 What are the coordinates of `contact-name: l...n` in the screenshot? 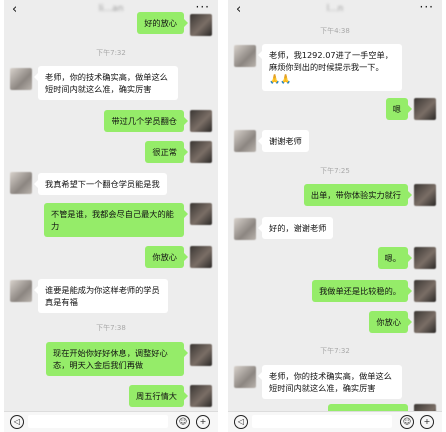 It's located at (335, 9).